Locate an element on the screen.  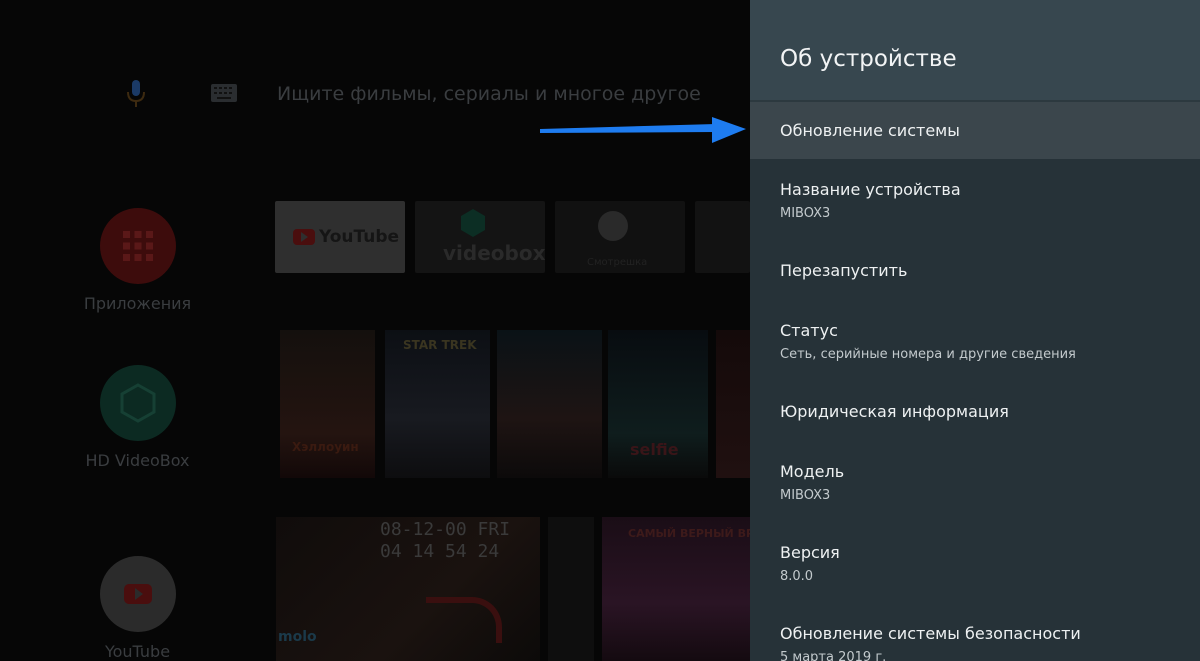
menu-item-legal-info: Юридическая информация is located at coordinates (975, 414).